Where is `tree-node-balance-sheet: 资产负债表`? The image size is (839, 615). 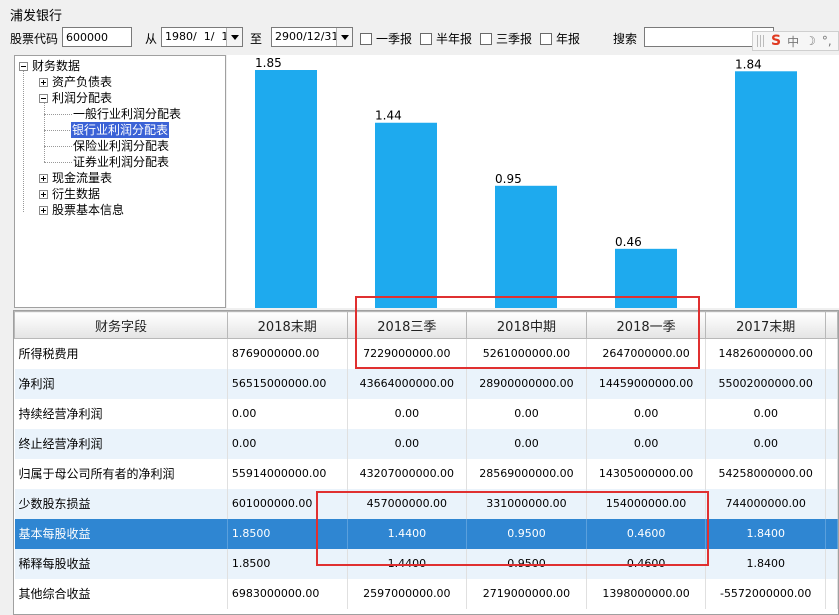
tree-node-balance-sheet: 资产负债表 is located at coordinates (75, 82).